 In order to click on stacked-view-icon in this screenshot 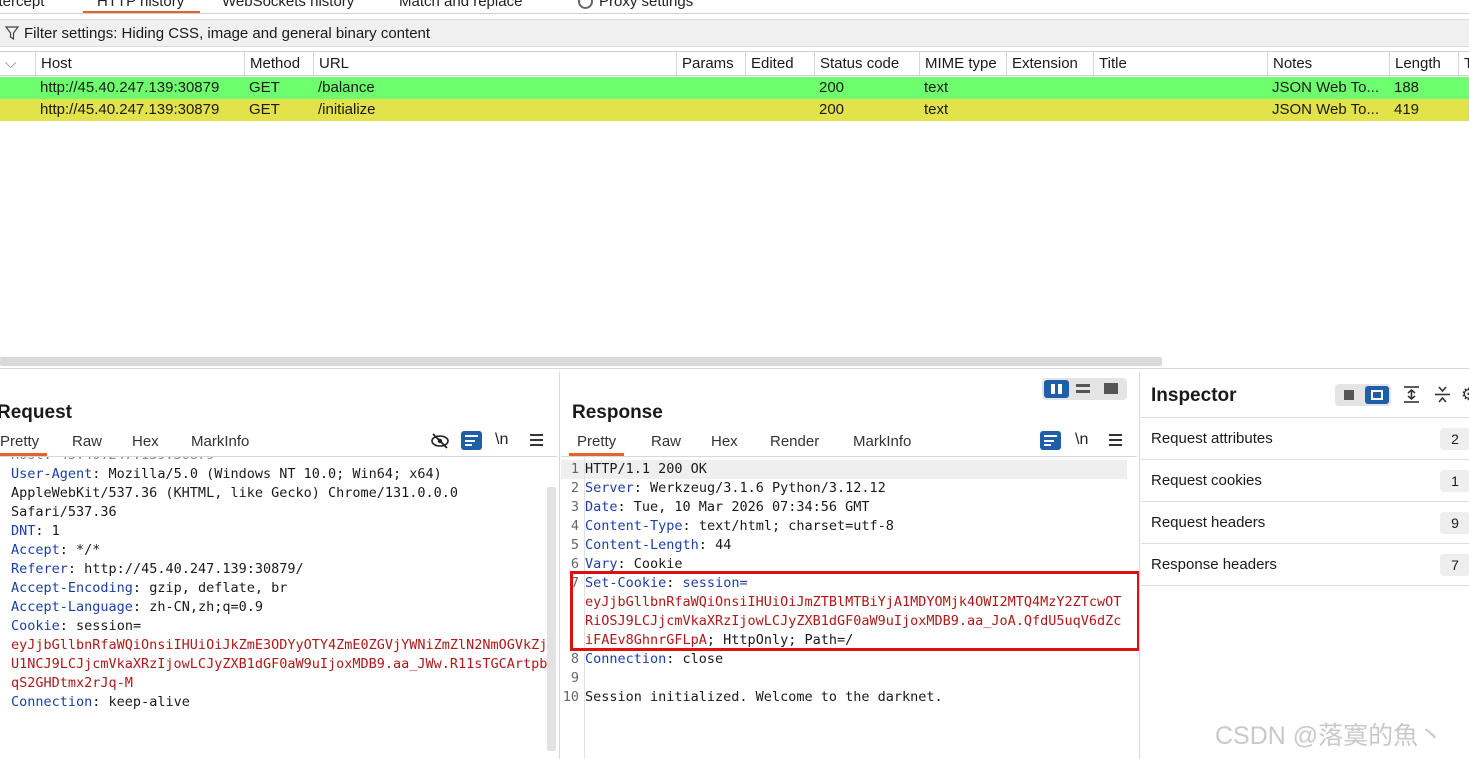, I will do `click(1083, 388)`.